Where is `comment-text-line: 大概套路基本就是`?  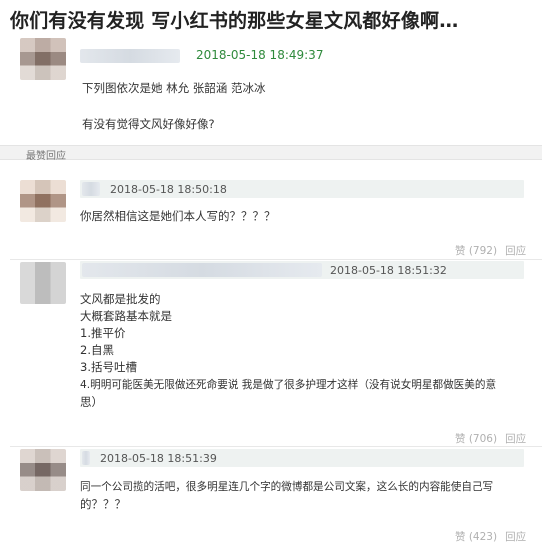
comment-text-line: 大概套路基本就是 is located at coordinates (126, 316).